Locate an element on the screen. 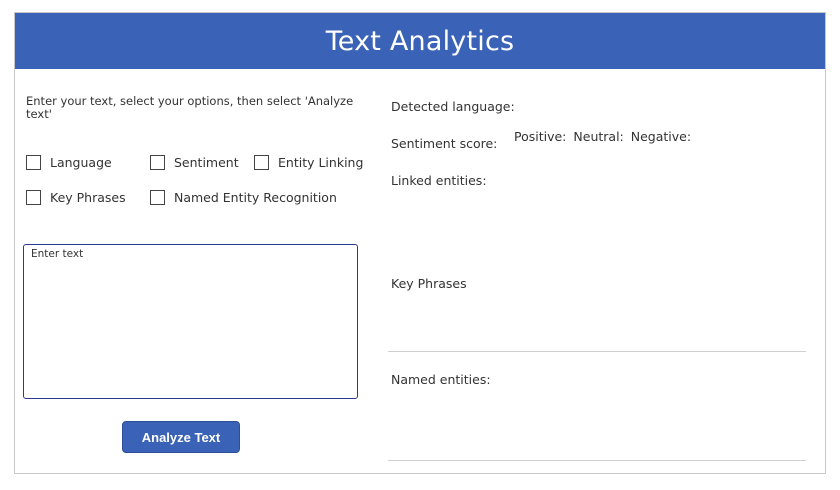 This screenshot has width=840, height=490. analyze-text-button: Analyze Text is located at coordinates (181, 437).